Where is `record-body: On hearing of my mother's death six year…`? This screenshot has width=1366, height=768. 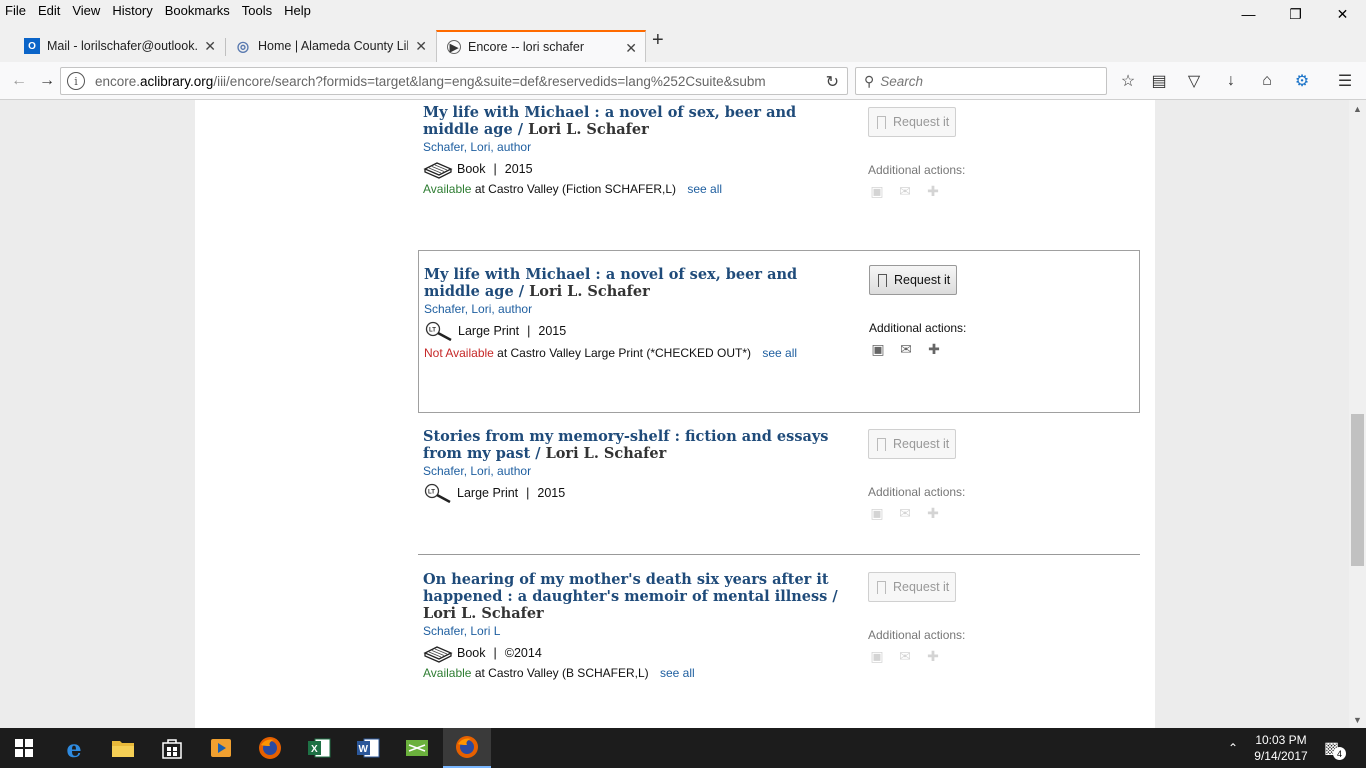
record-body: On hearing of my mother's death six year… is located at coordinates (638, 626).